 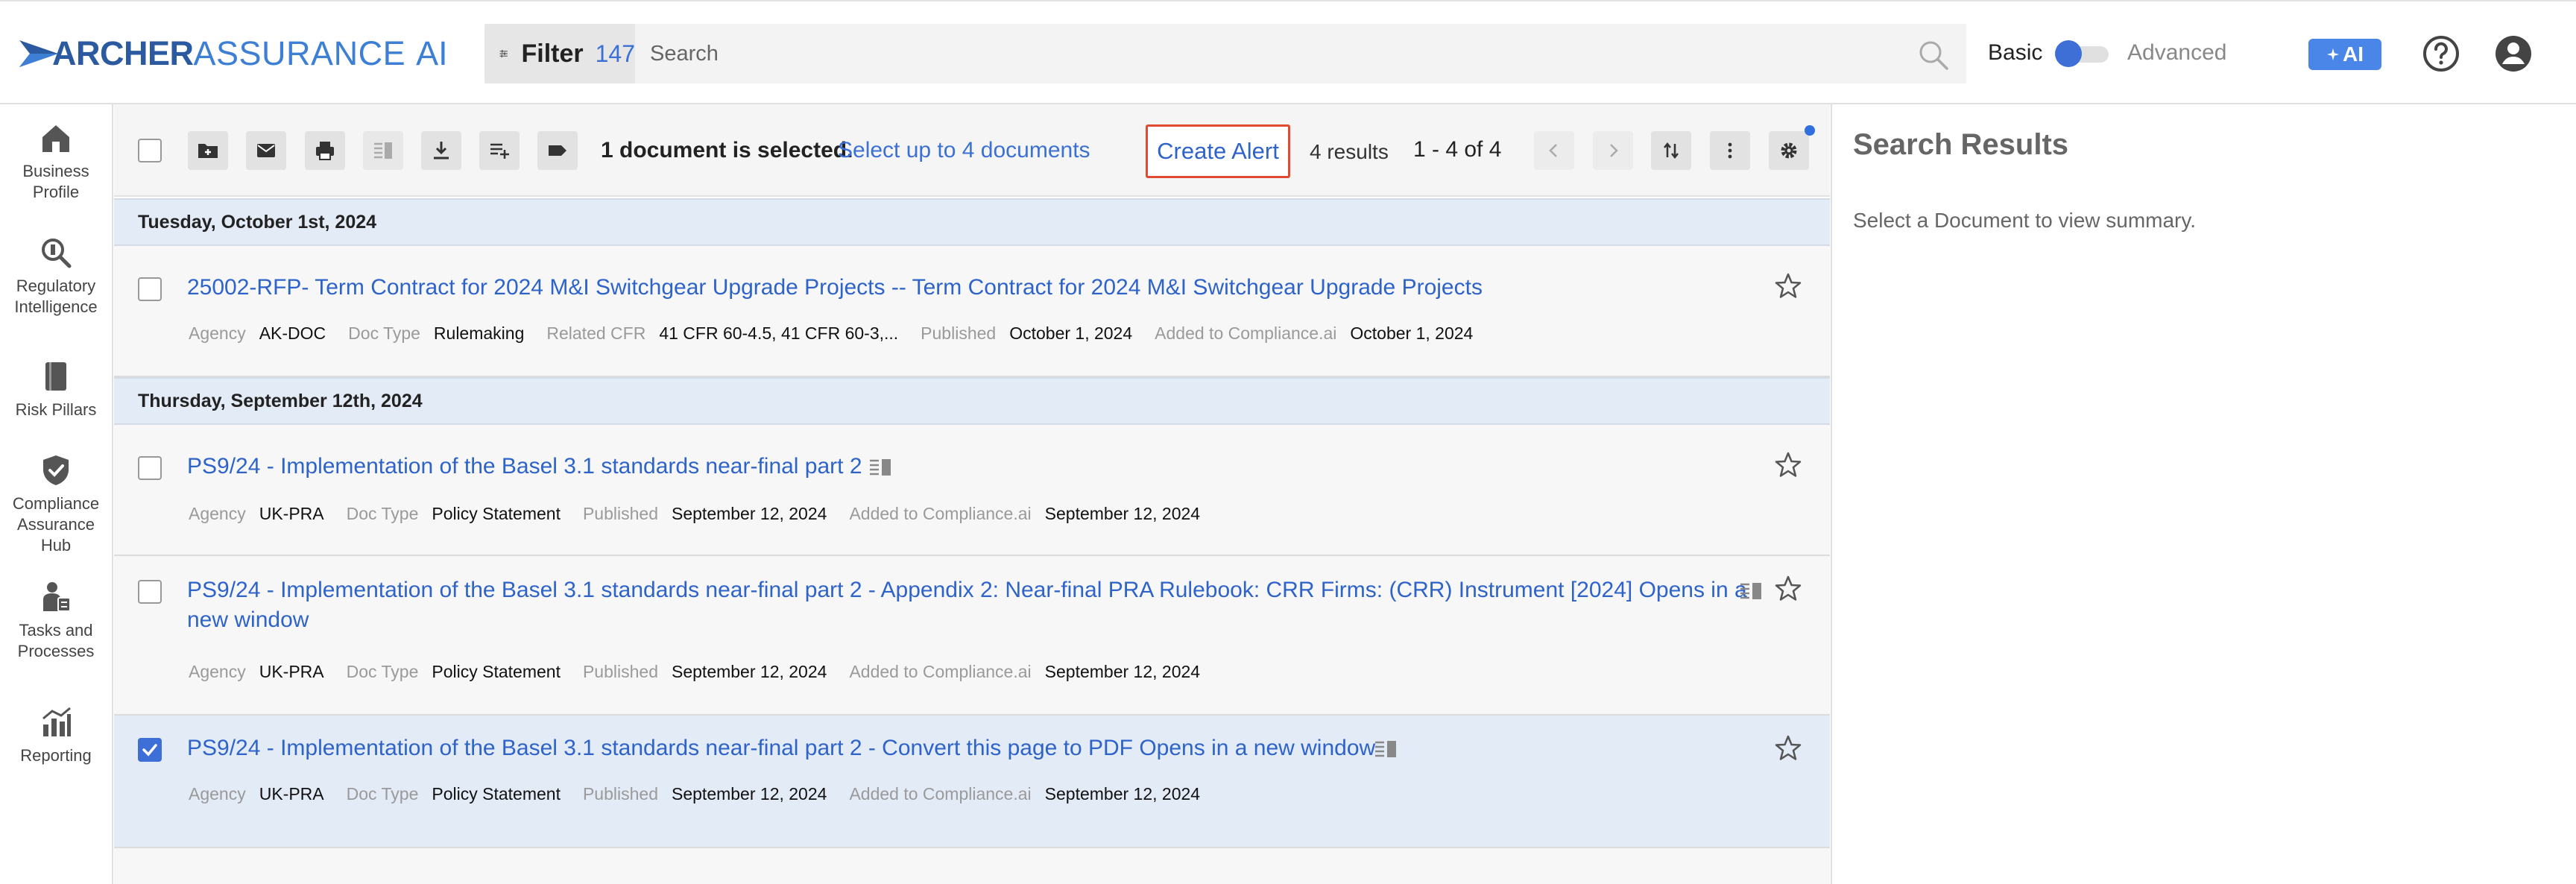 I want to click on basic-mode-label: Basic, so click(x=2016, y=52).